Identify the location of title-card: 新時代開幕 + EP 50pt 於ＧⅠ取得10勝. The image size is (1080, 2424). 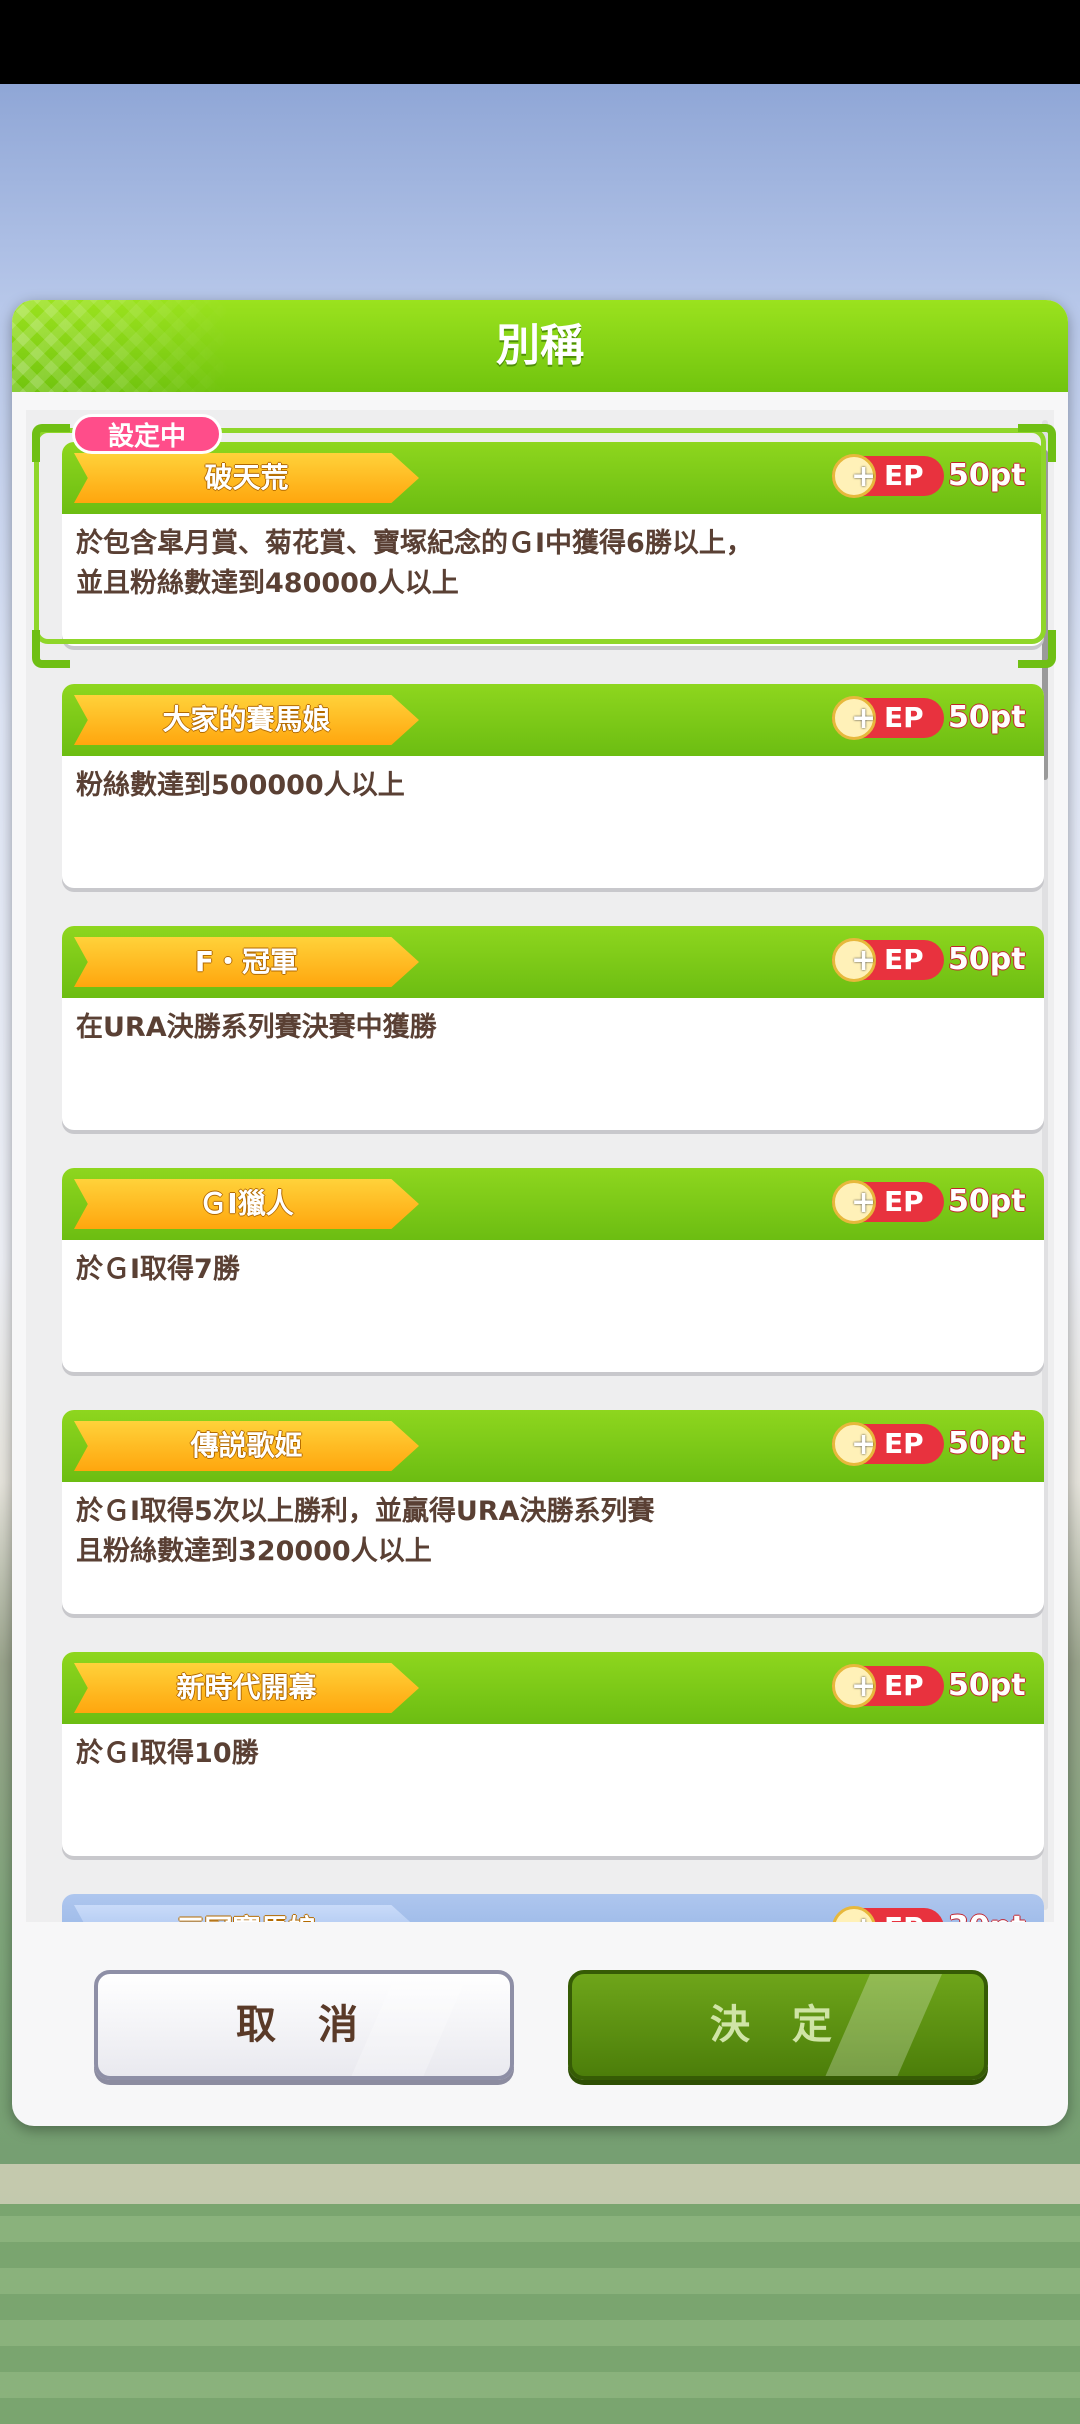
(553, 1754).